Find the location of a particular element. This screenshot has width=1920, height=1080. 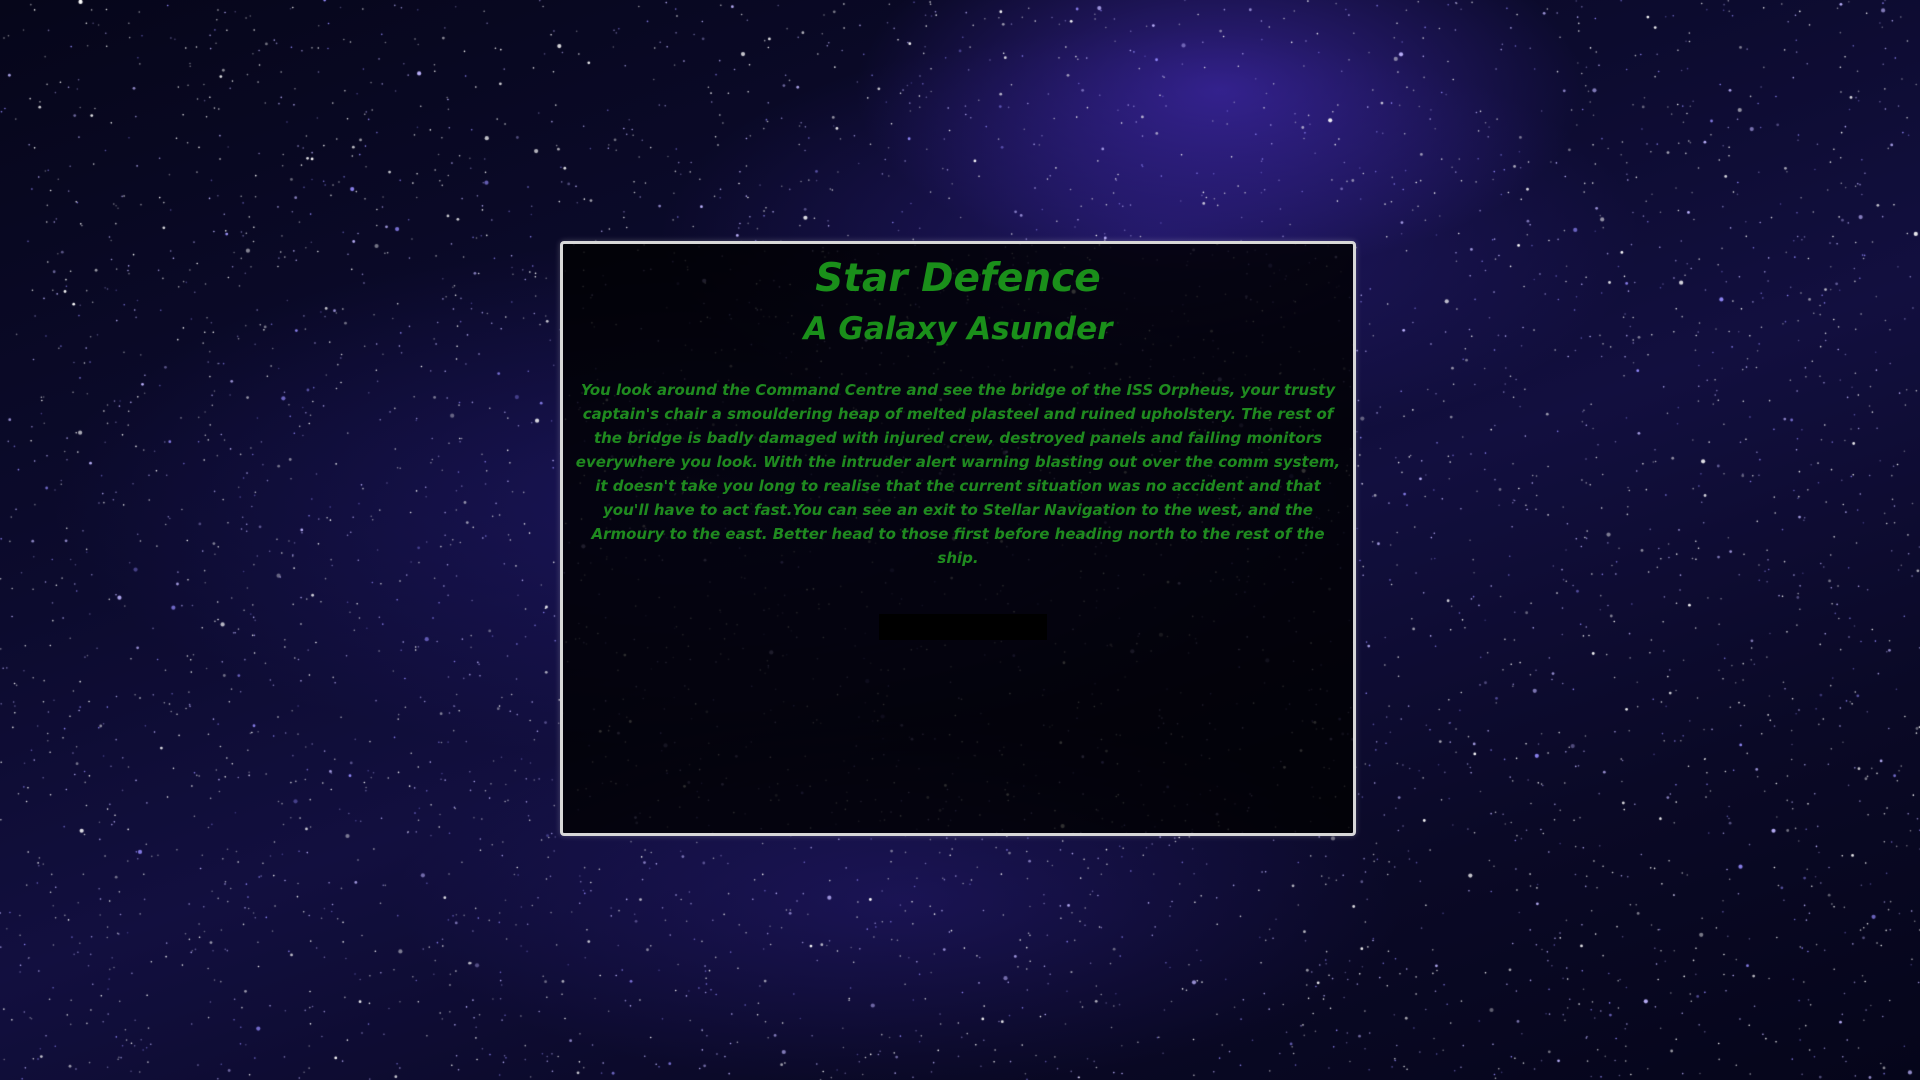

game-subtitle: A Galaxy Asunder is located at coordinates (958, 328).